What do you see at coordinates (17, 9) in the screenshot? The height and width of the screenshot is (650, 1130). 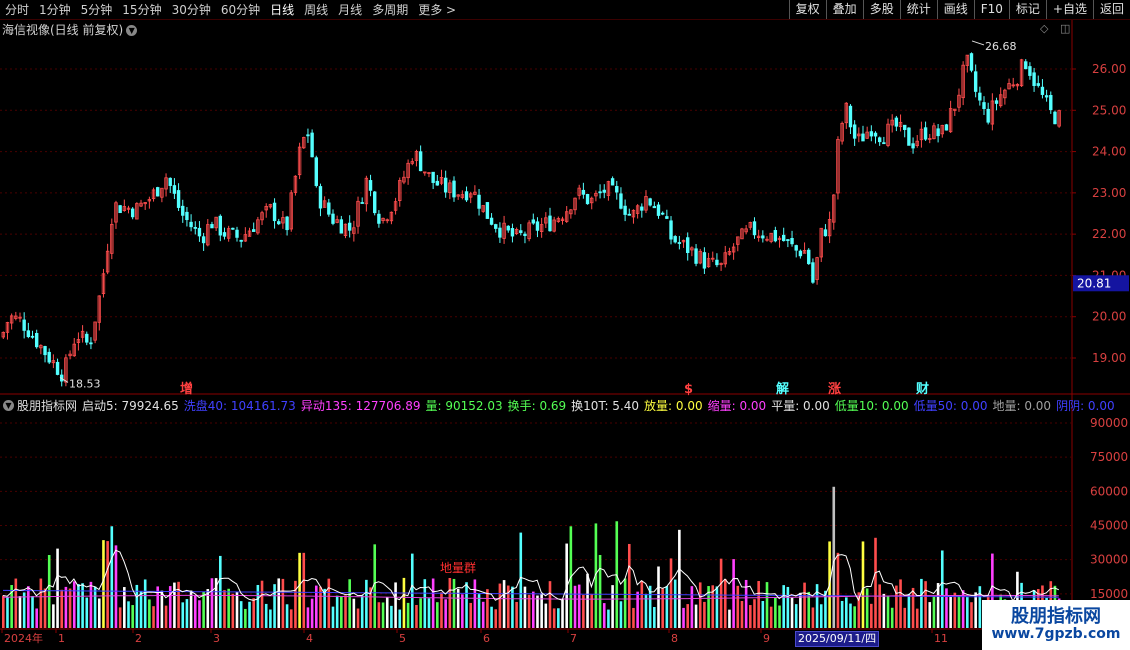 I see `period-tab-0: 分时` at bounding box center [17, 9].